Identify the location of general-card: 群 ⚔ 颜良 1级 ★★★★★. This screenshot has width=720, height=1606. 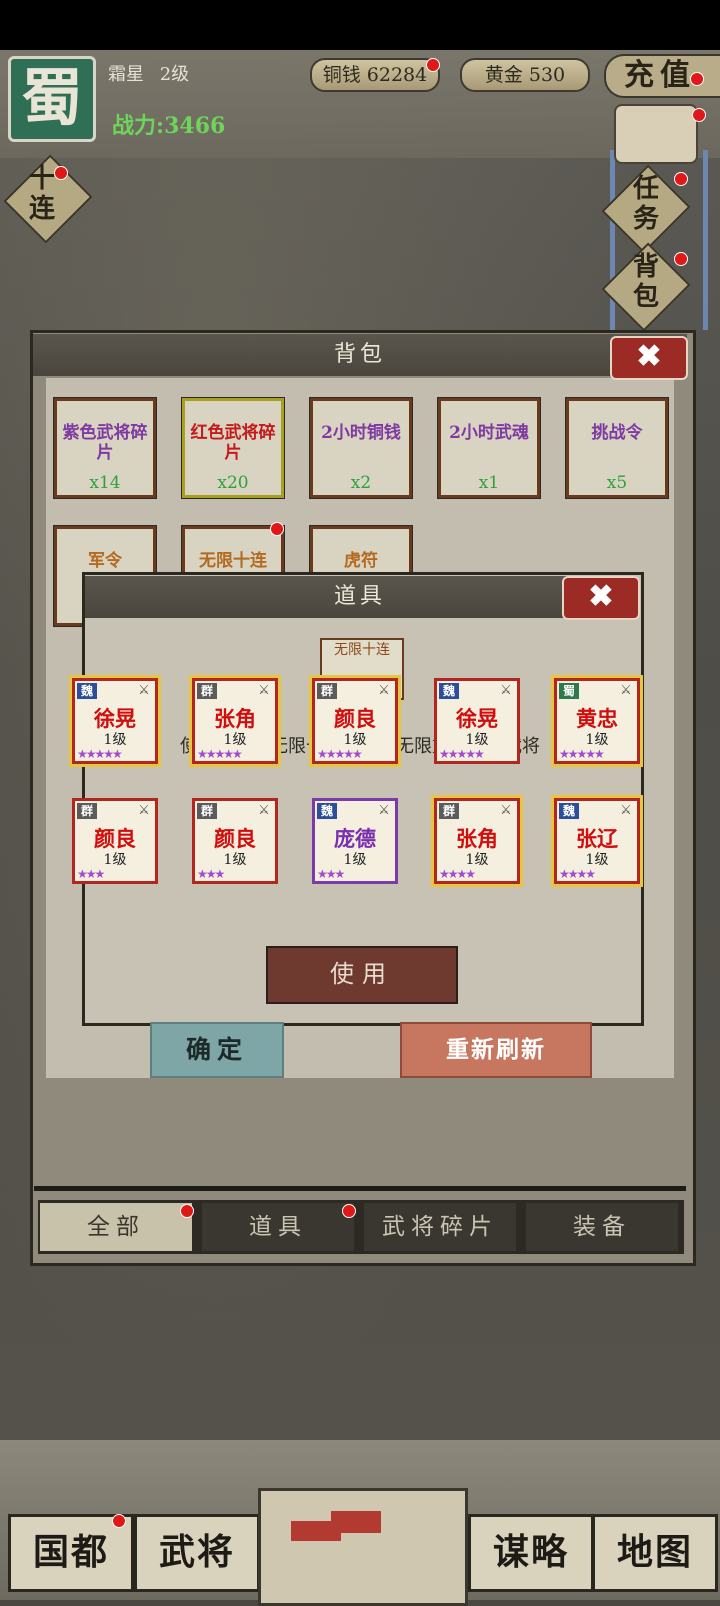
(355, 721).